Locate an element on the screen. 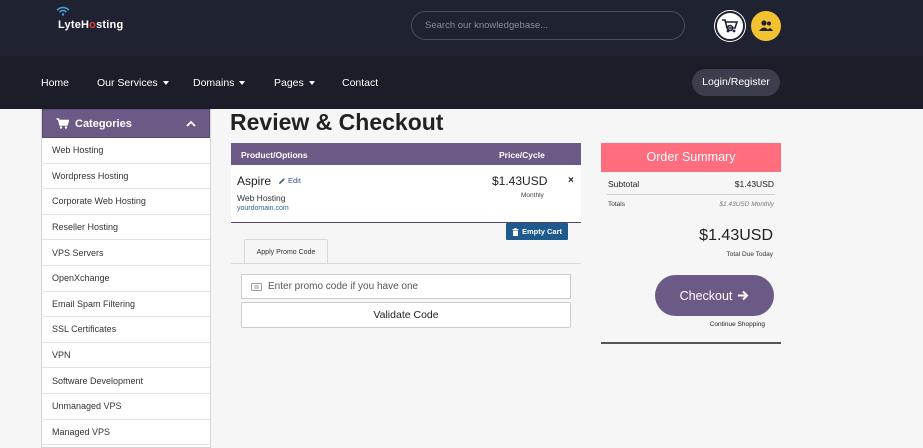 This screenshot has width=923, height=448. nav-pages: Pages is located at coordinates (294, 83).